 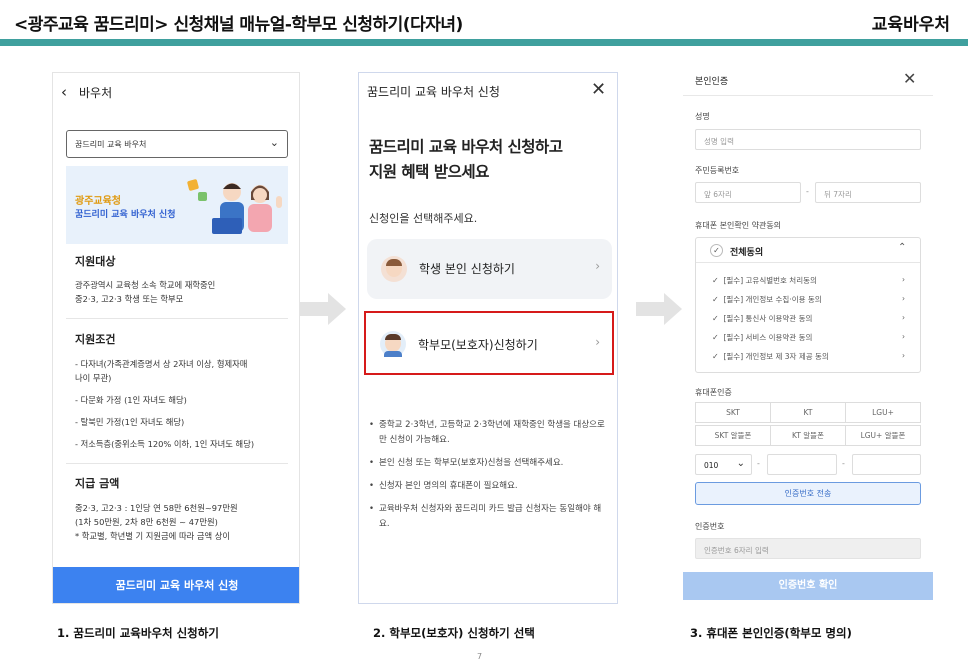 What do you see at coordinates (146, 522) in the screenshot?
I see `text-line: (1차 50만원, 2차 8만 6천원 ~ 47만원)` at bounding box center [146, 522].